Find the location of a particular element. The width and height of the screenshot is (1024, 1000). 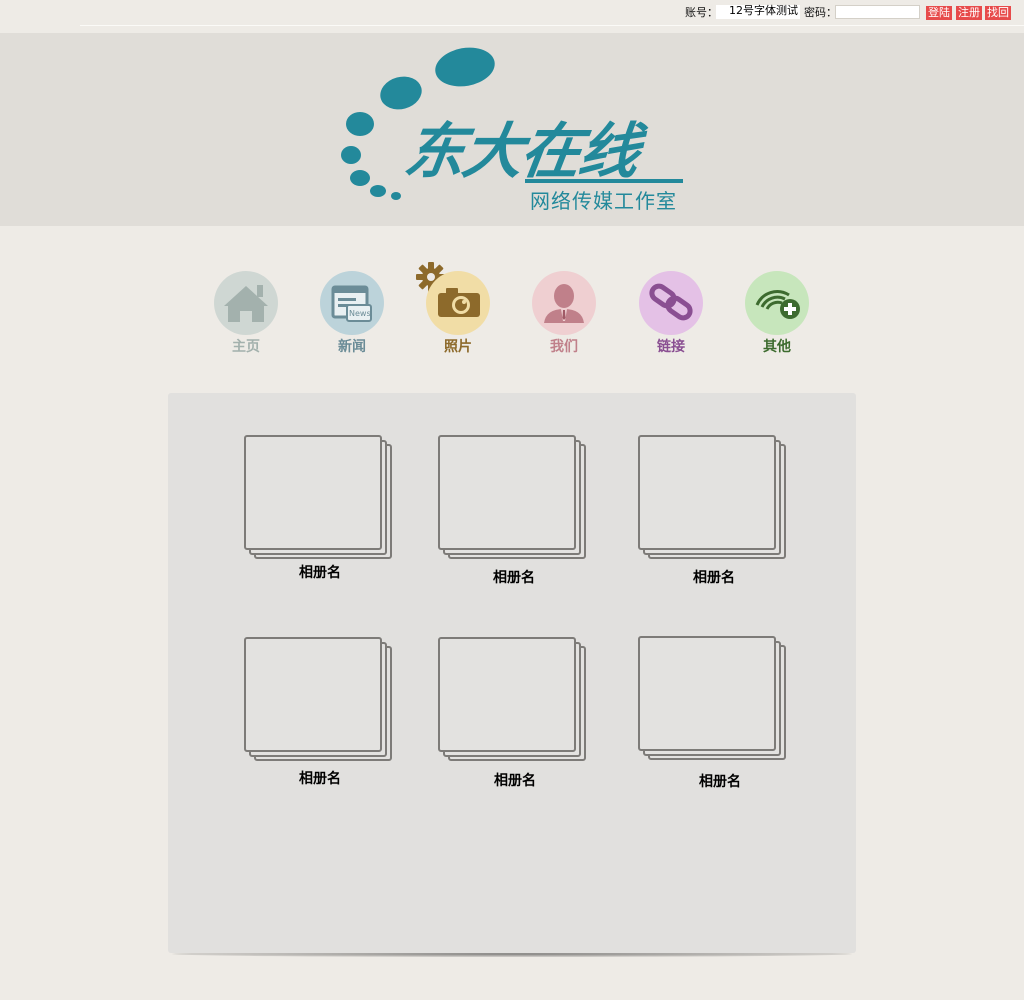

brand-subtitle: 网络传媒工作室 is located at coordinates (603, 201).